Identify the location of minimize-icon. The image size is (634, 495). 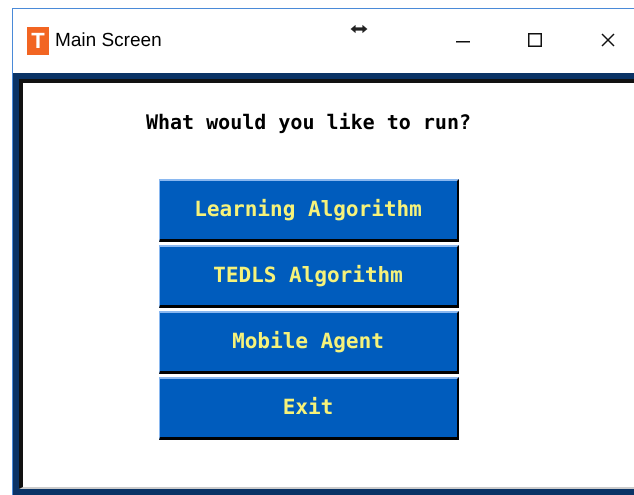
(463, 42).